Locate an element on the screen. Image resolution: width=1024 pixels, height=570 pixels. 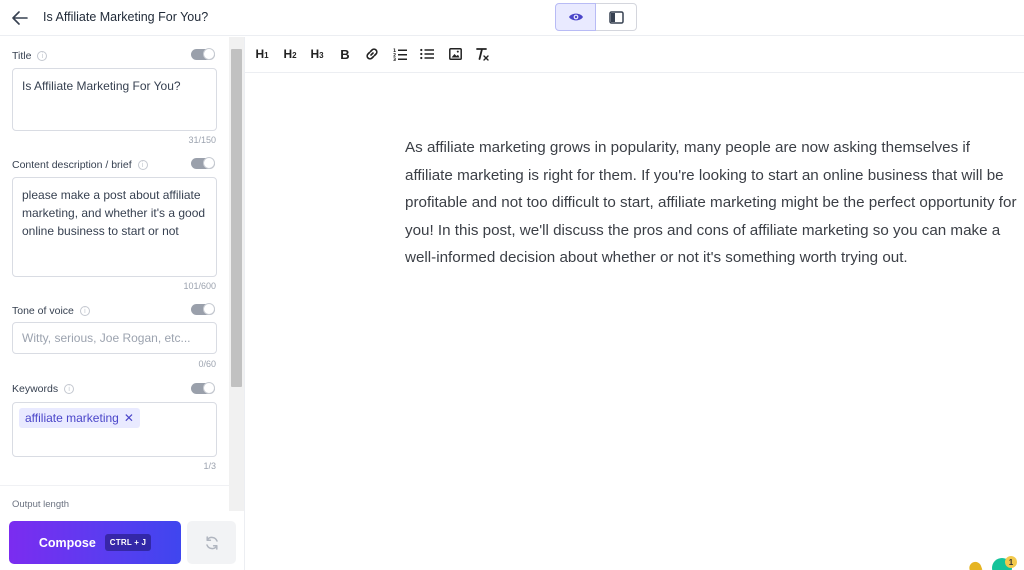
arrow-left-icon is located at coordinates (20, 18).